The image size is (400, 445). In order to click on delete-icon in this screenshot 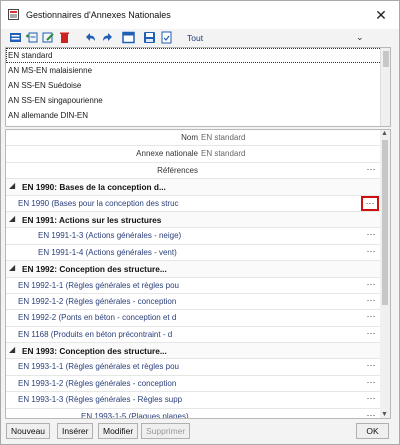, I will do `click(64, 37)`.